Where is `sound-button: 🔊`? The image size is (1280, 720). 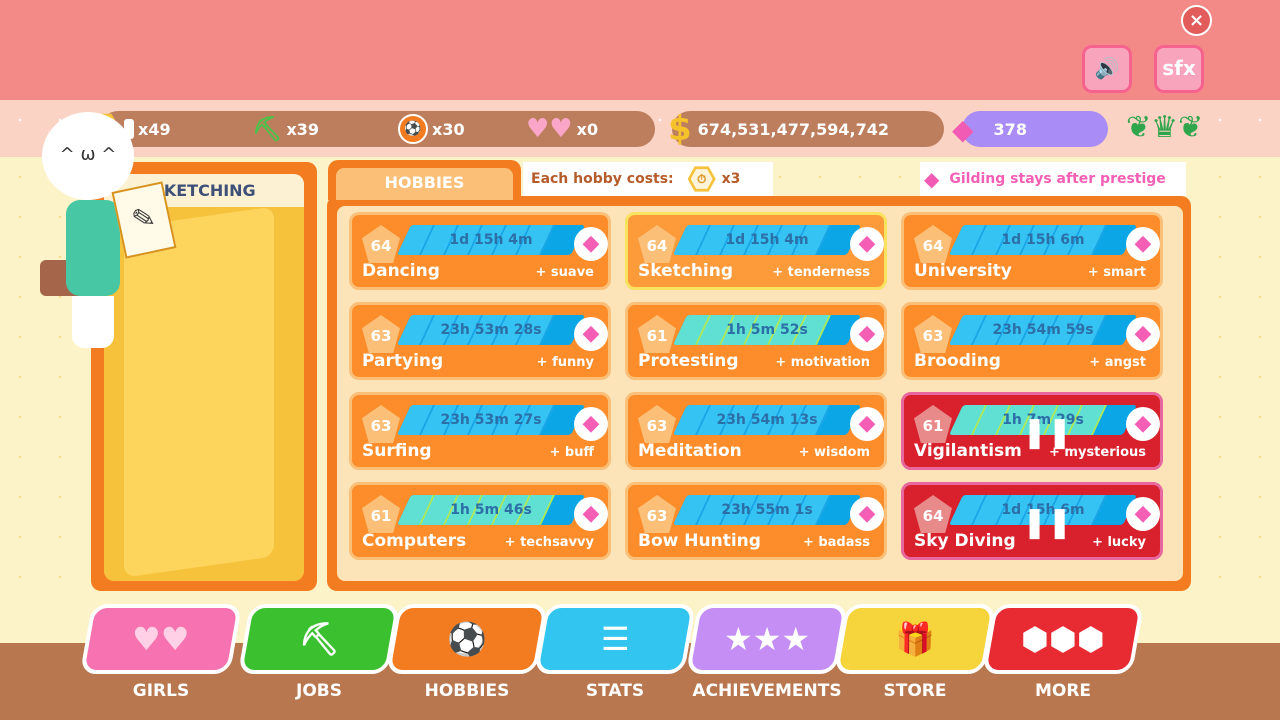 sound-button: 🔊 is located at coordinates (1107, 69).